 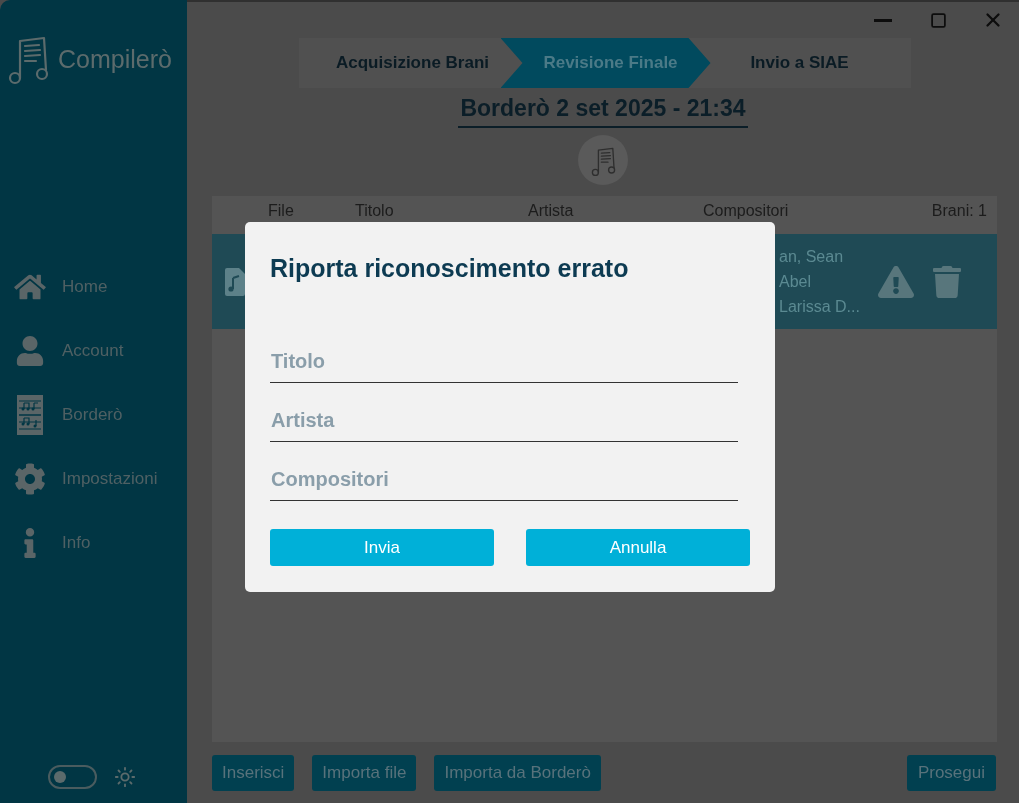 I want to click on bordero-title: Borderò 2 set 2025 - 21:34, so click(x=603, y=110).